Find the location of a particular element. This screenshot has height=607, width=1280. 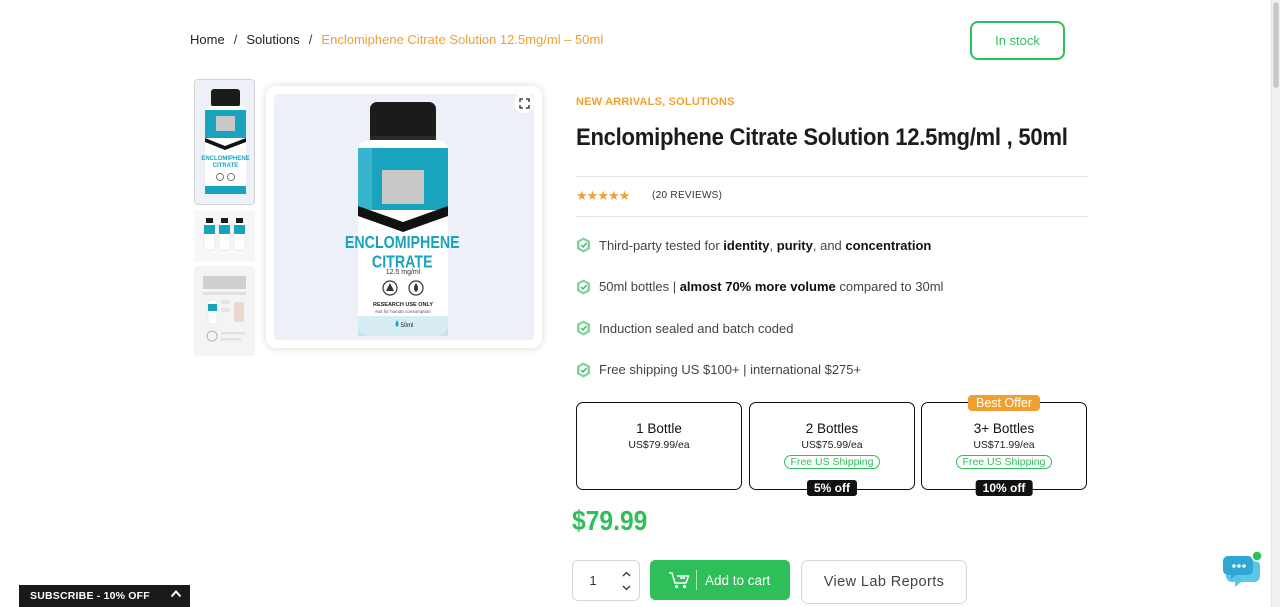

offer-price: US$71.99/ea is located at coordinates (1004, 445).